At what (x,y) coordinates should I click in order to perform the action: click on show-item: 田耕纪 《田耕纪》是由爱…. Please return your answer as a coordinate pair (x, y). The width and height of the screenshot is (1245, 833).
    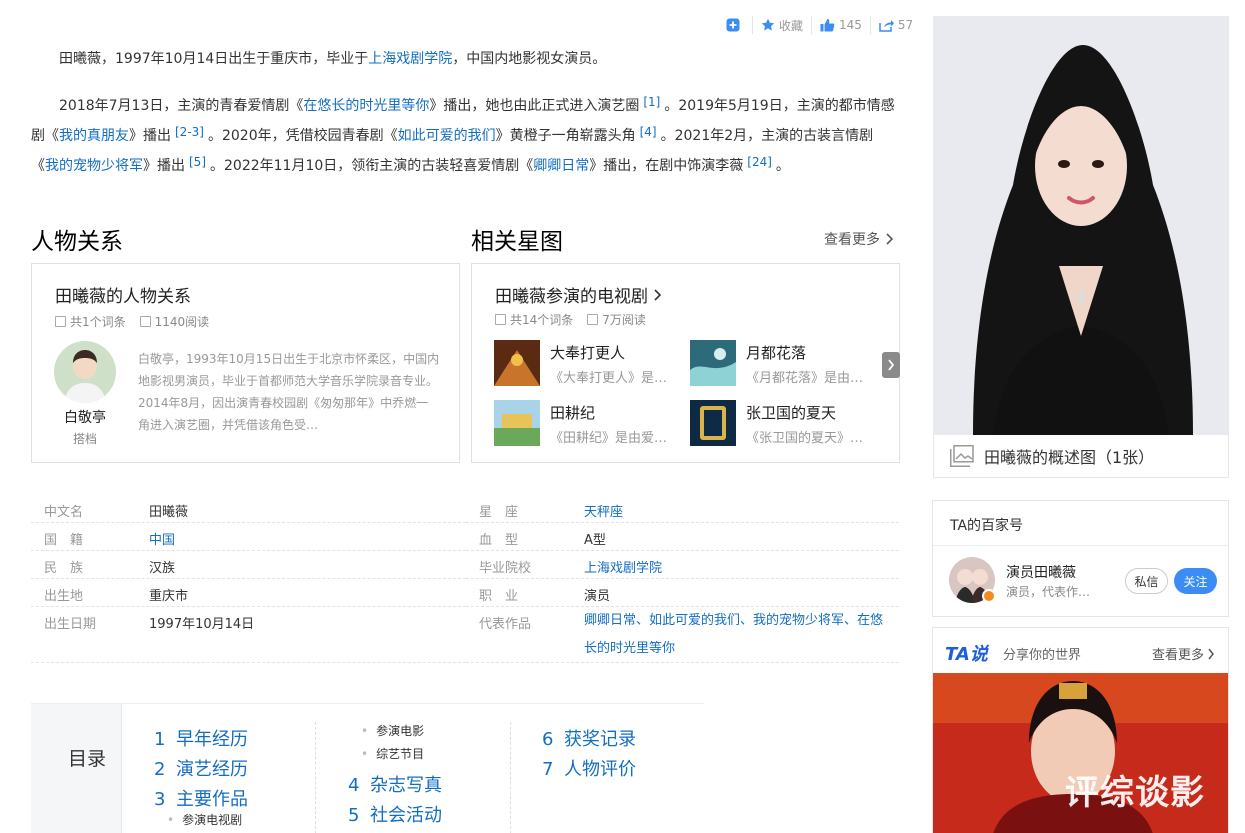
    Looking at the image, I should click on (589, 424).